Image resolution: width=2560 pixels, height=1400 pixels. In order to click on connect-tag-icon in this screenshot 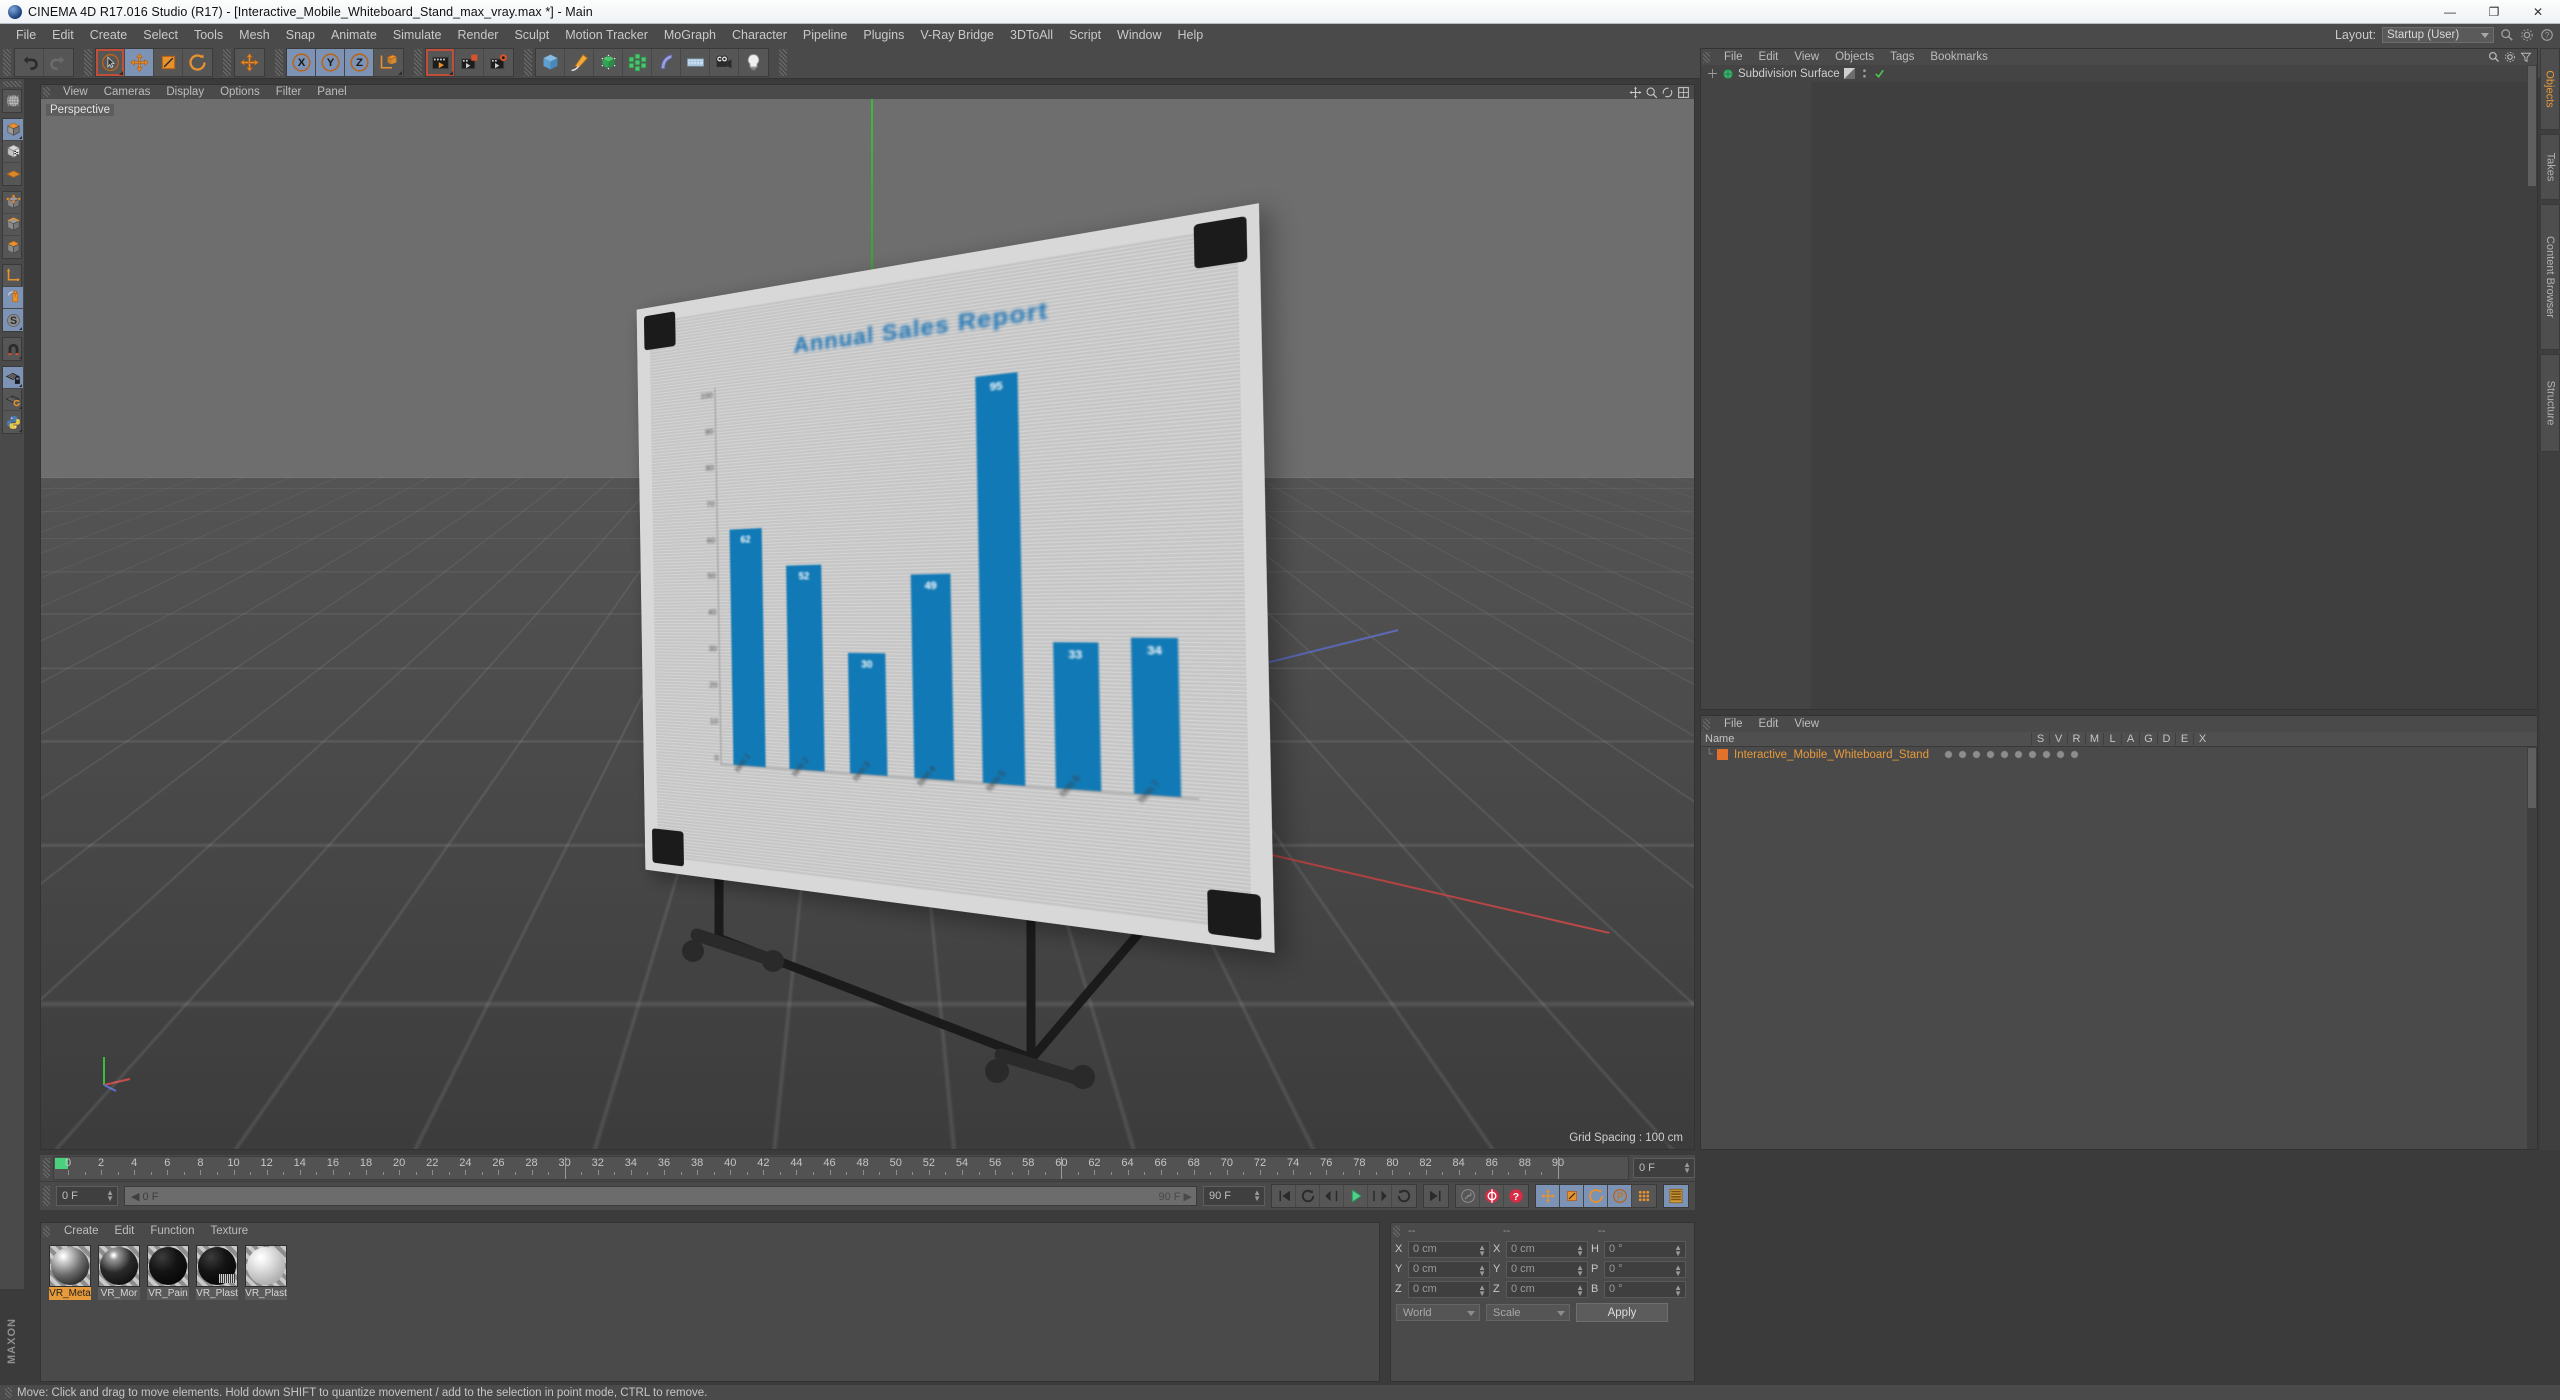, I will do `click(1990, 754)`.